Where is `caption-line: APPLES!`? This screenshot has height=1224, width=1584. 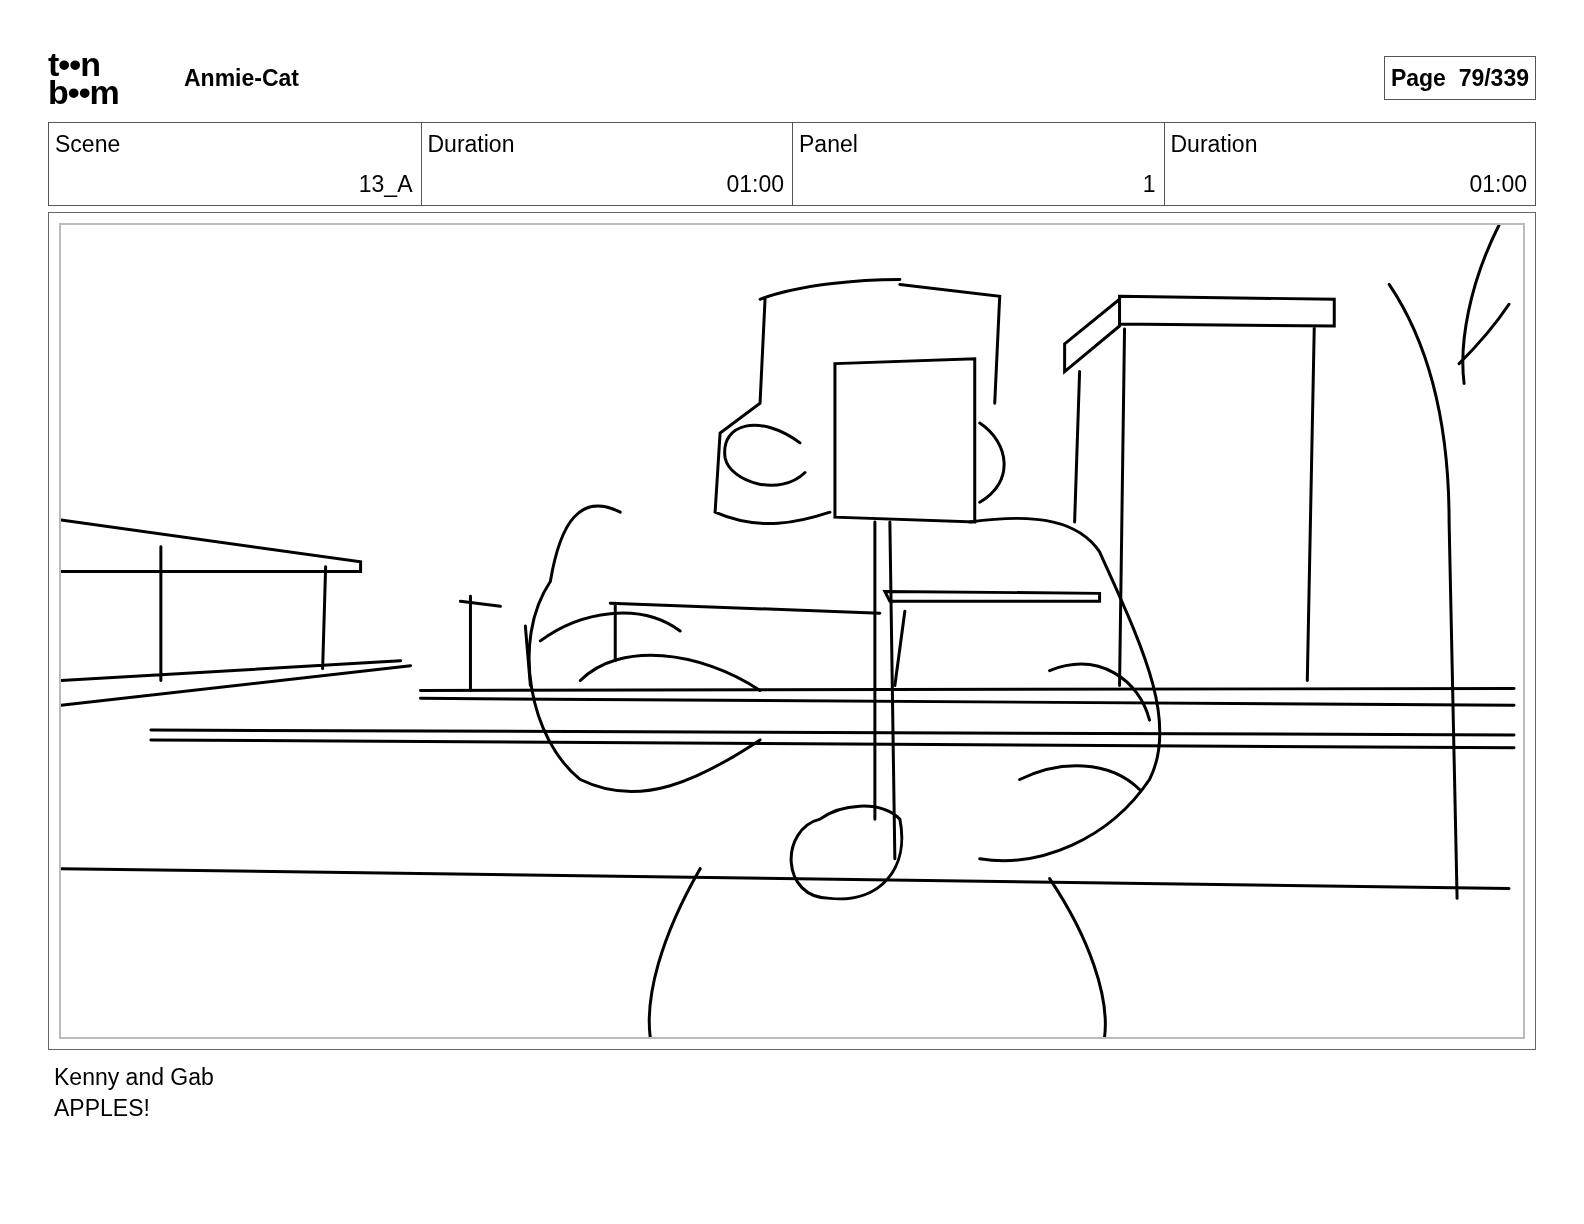
caption-line: APPLES! is located at coordinates (102, 1108).